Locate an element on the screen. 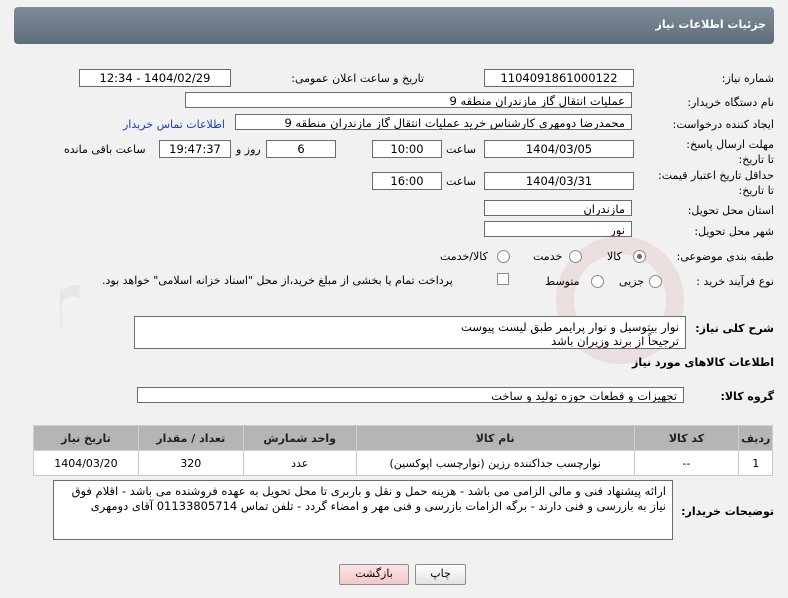 The height and width of the screenshot is (598, 788). col-date-header: تاریخ نیاز is located at coordinates (86, 438).